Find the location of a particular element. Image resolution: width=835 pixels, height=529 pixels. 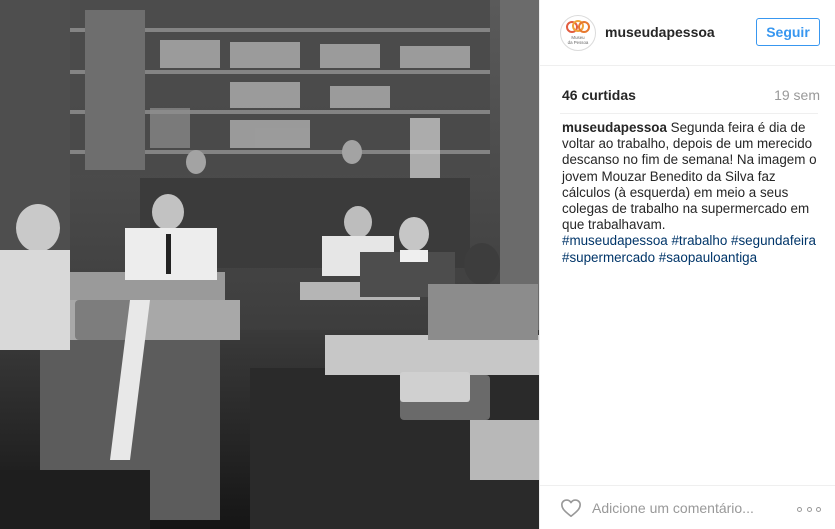

divider is located at coordinates (689, 113).